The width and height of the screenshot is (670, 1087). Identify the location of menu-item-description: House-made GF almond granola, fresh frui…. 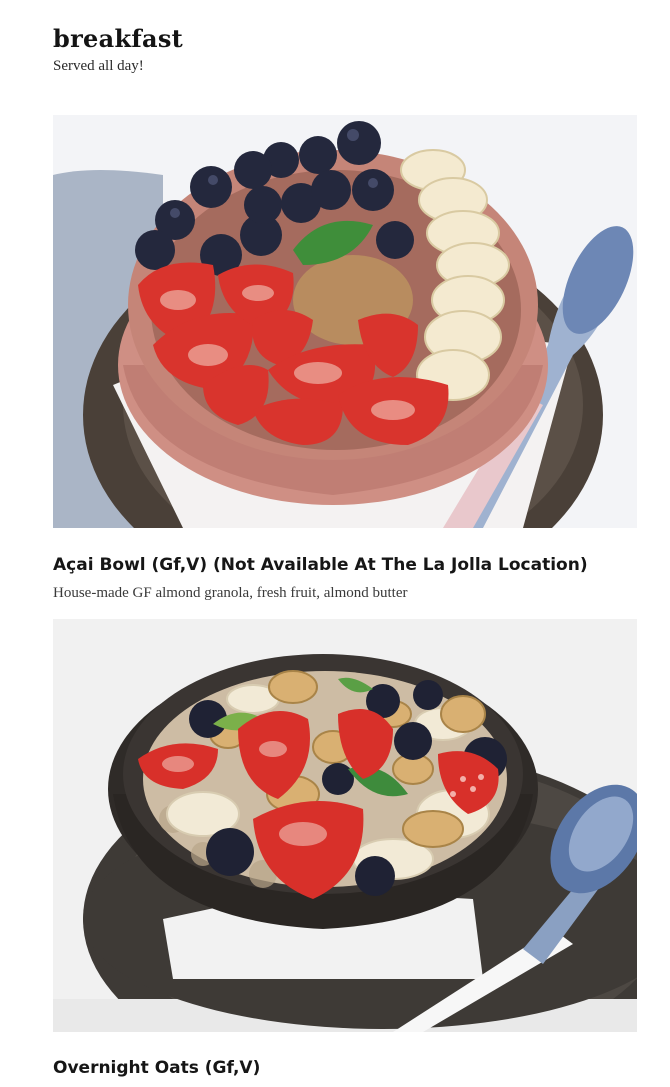
(230, 593).